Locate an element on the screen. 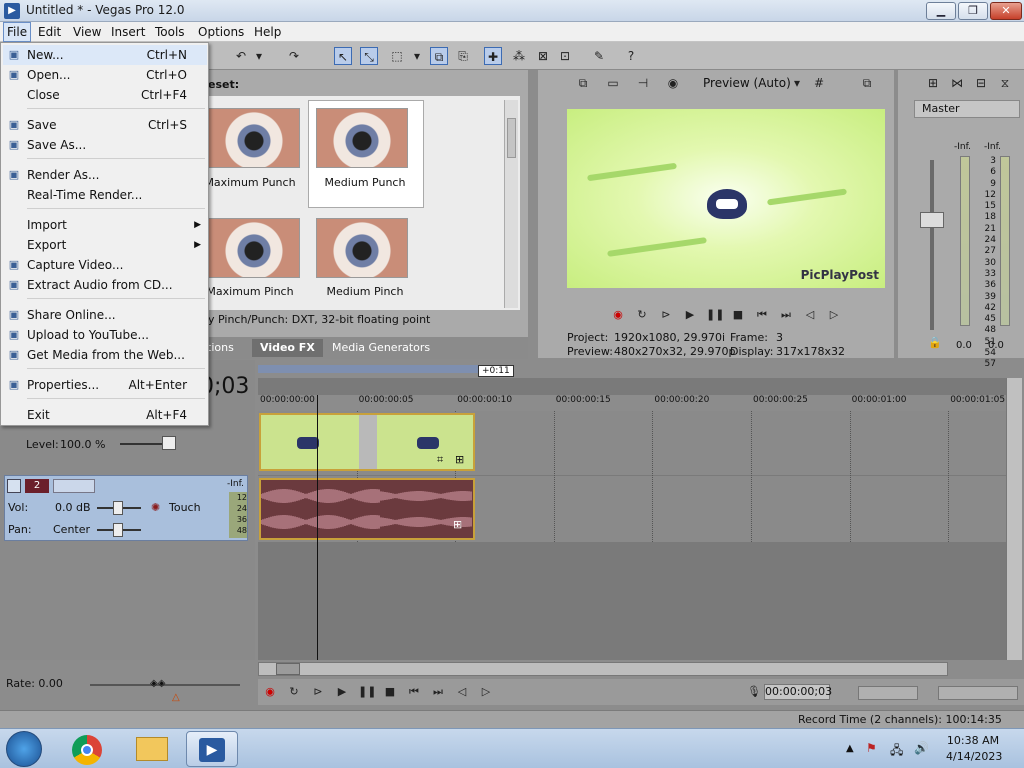 This screenshot has width=1024, height=768. track1-level-slider is located at coordinates (142, 444).